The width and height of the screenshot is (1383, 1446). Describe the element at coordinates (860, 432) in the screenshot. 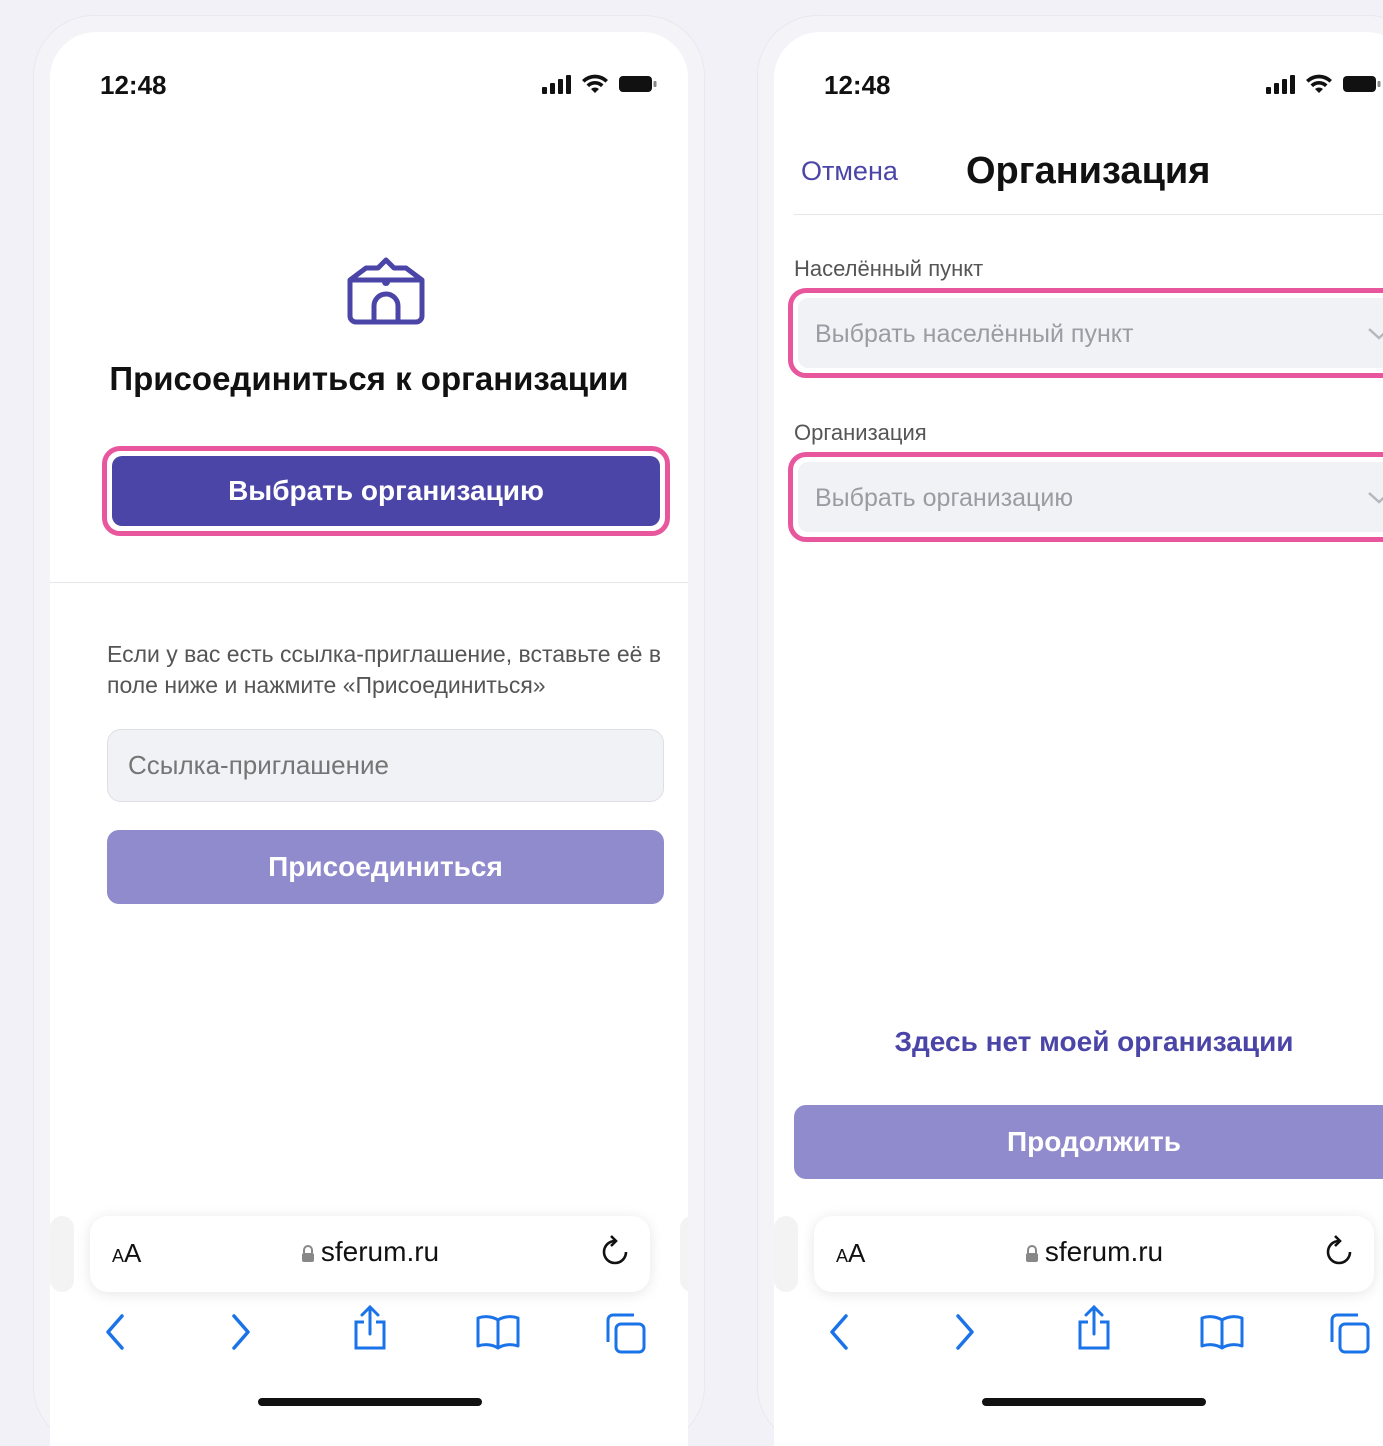

I see `organization-label: Организация` at that location.